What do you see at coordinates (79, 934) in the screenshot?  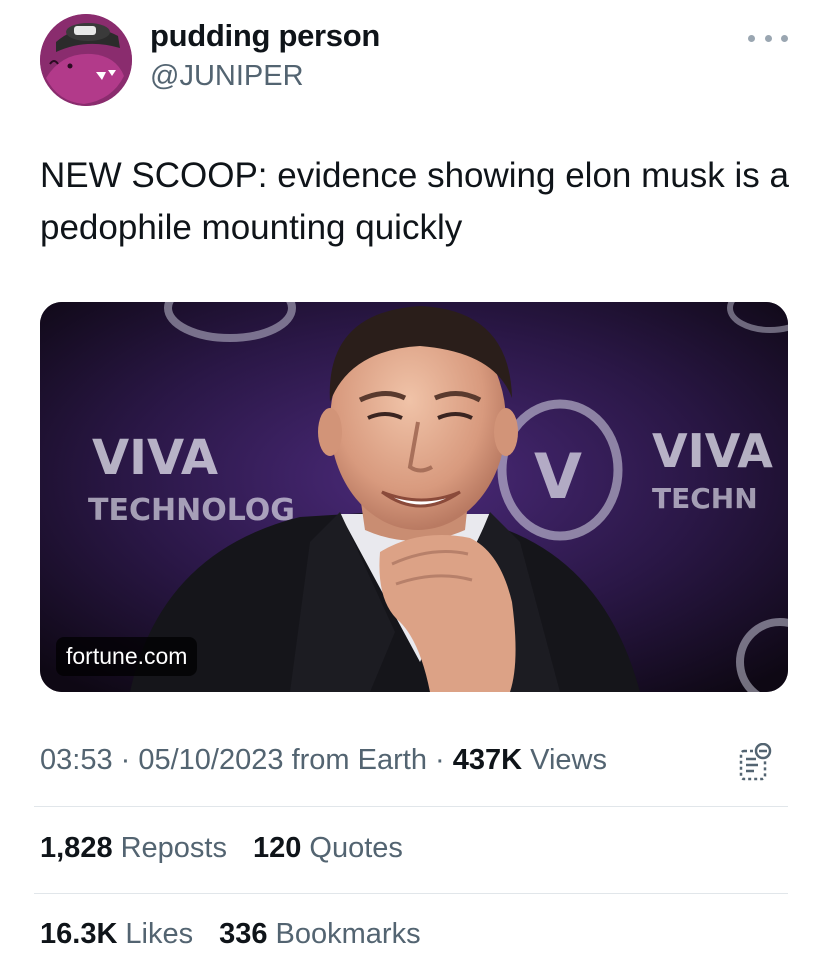 I see `likes-count: 16.3K` at bounding box center [79, 934].